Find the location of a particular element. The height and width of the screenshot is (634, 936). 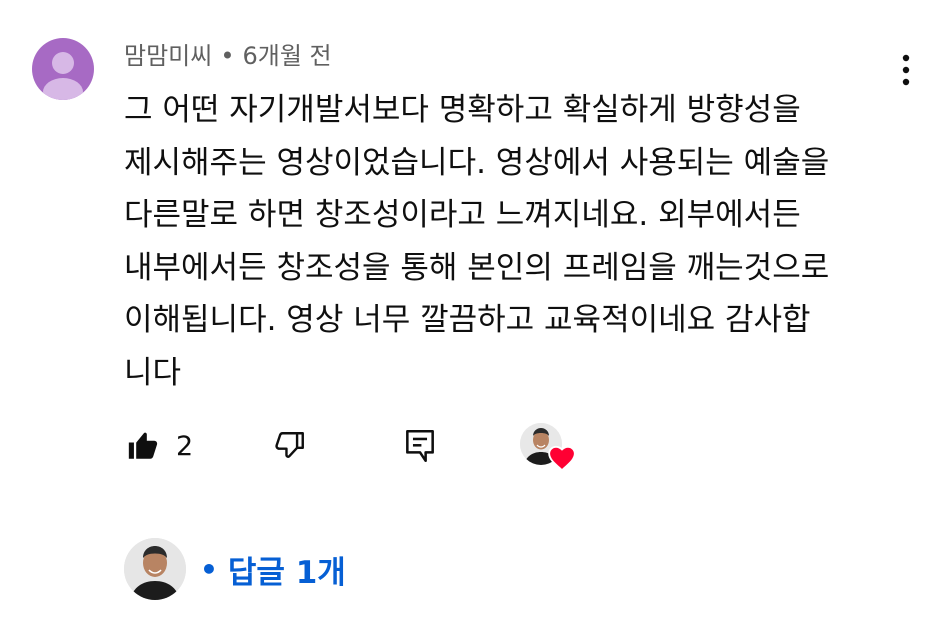

heart-icon is located at coordinates (562, 458).